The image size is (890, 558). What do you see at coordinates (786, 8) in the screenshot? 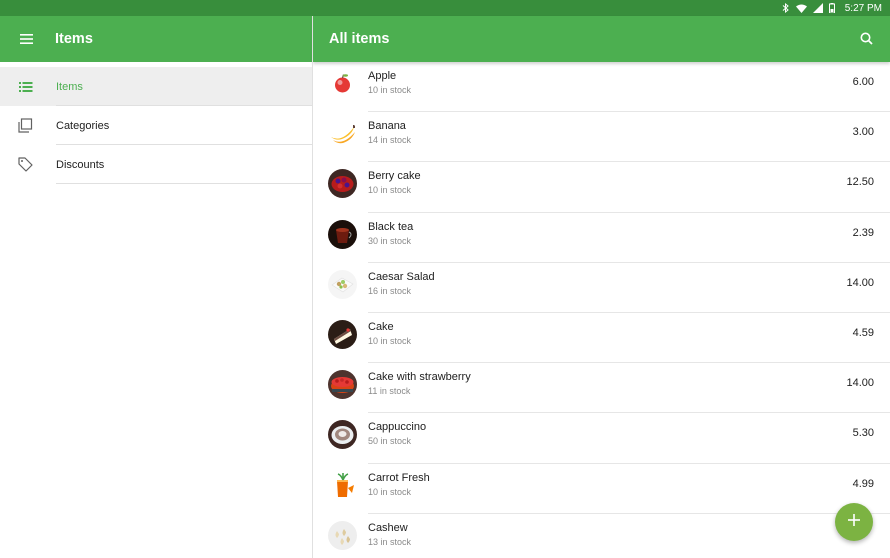
I see `bluetooth-icon` at bounding box center [786, 8].